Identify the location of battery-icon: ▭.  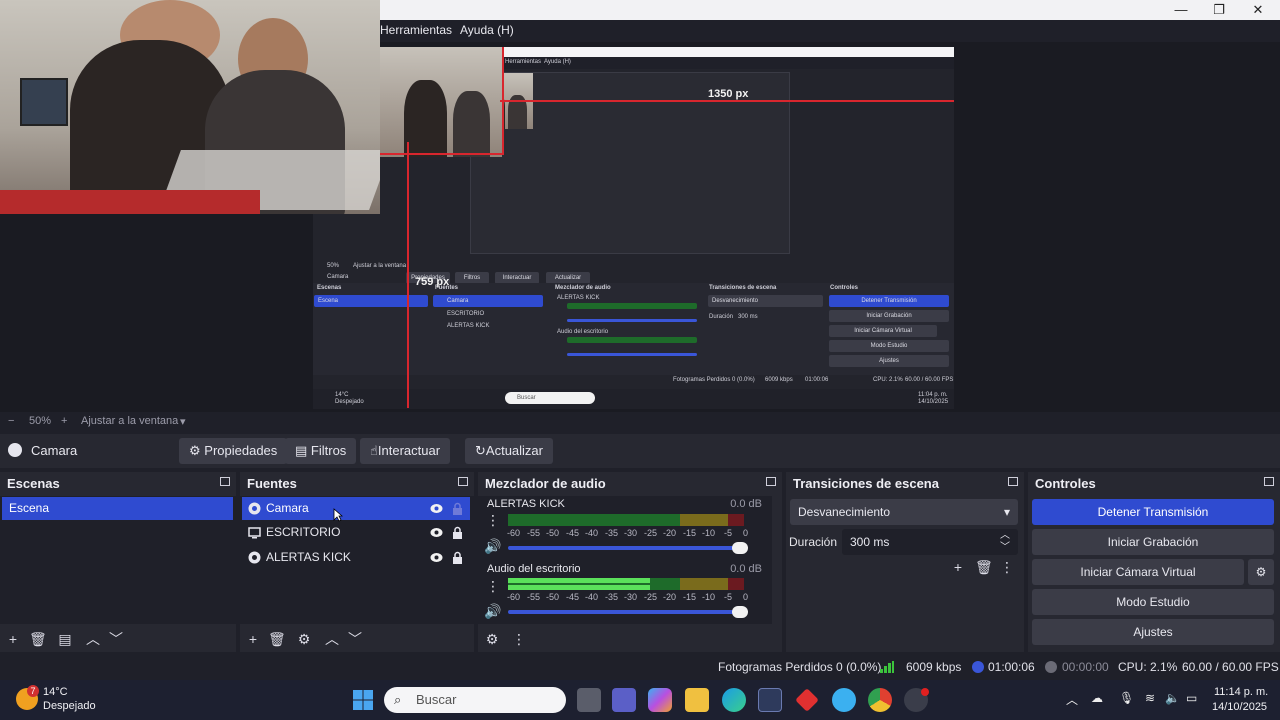
(1191, 698).